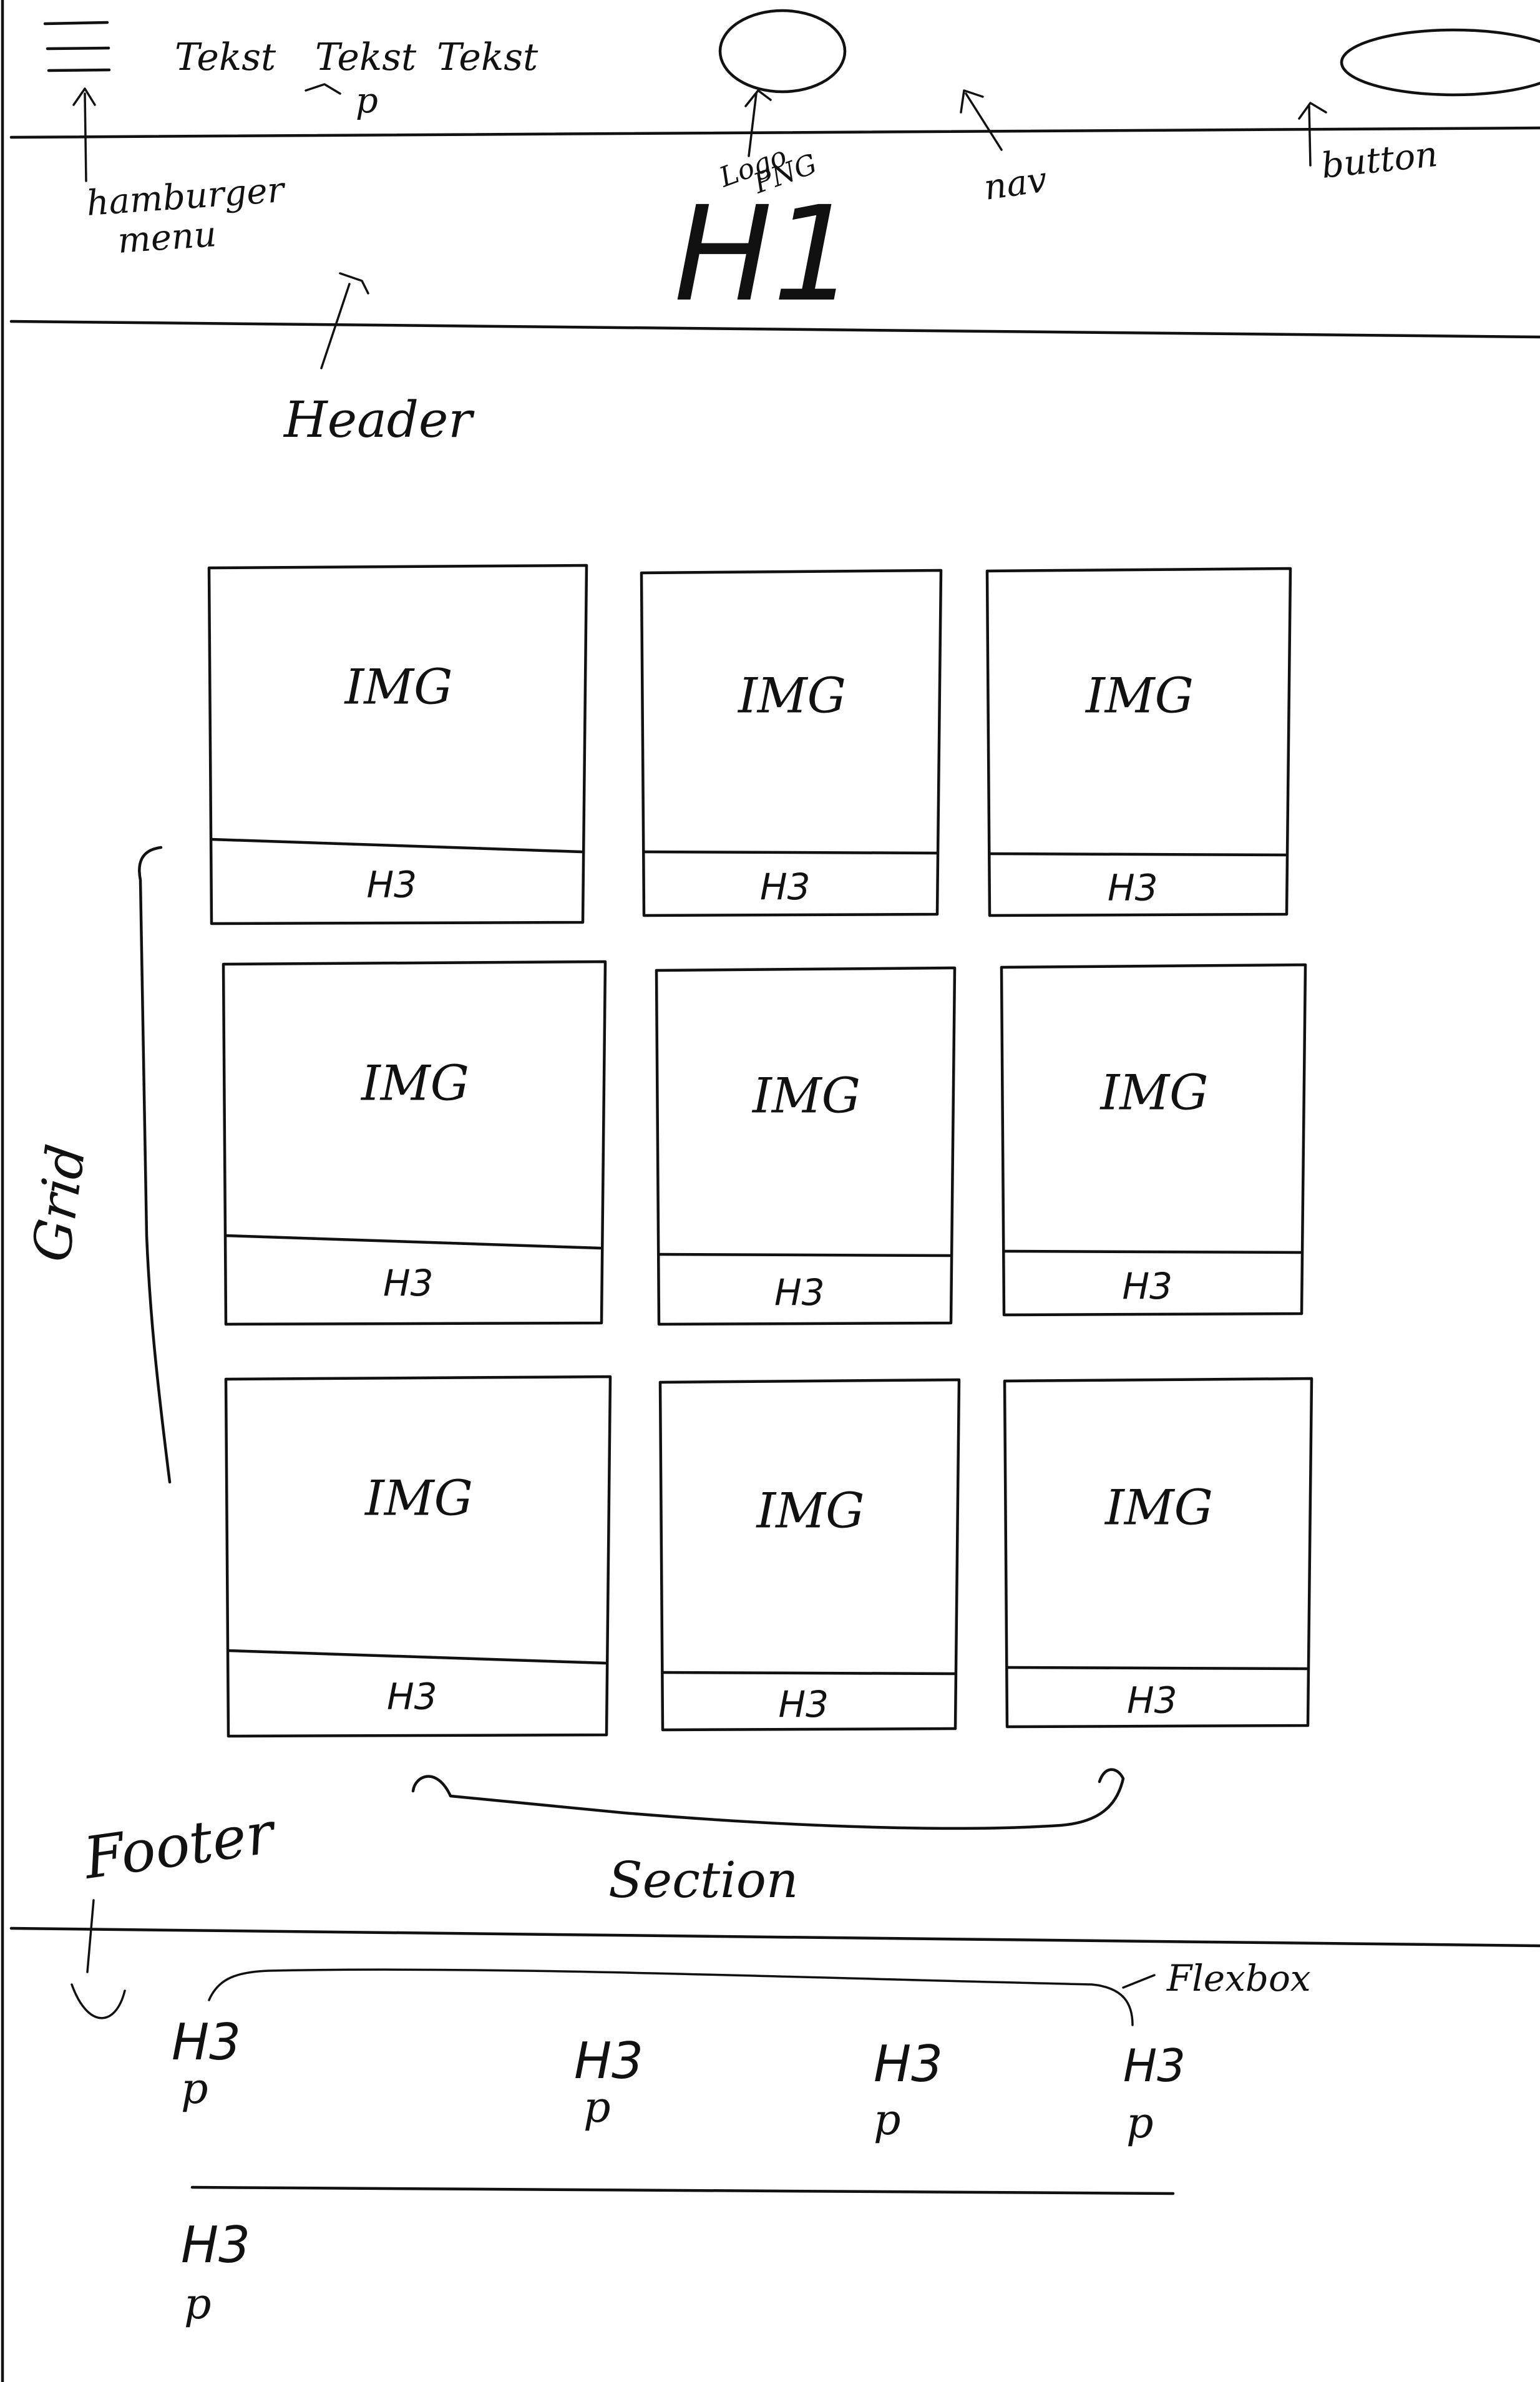 The image size is (1540, 2382). What do you see at coordinates (366, 57) in the screenshot?
I see `nav-text-2: Tekst` at bounding box center [366, 57].